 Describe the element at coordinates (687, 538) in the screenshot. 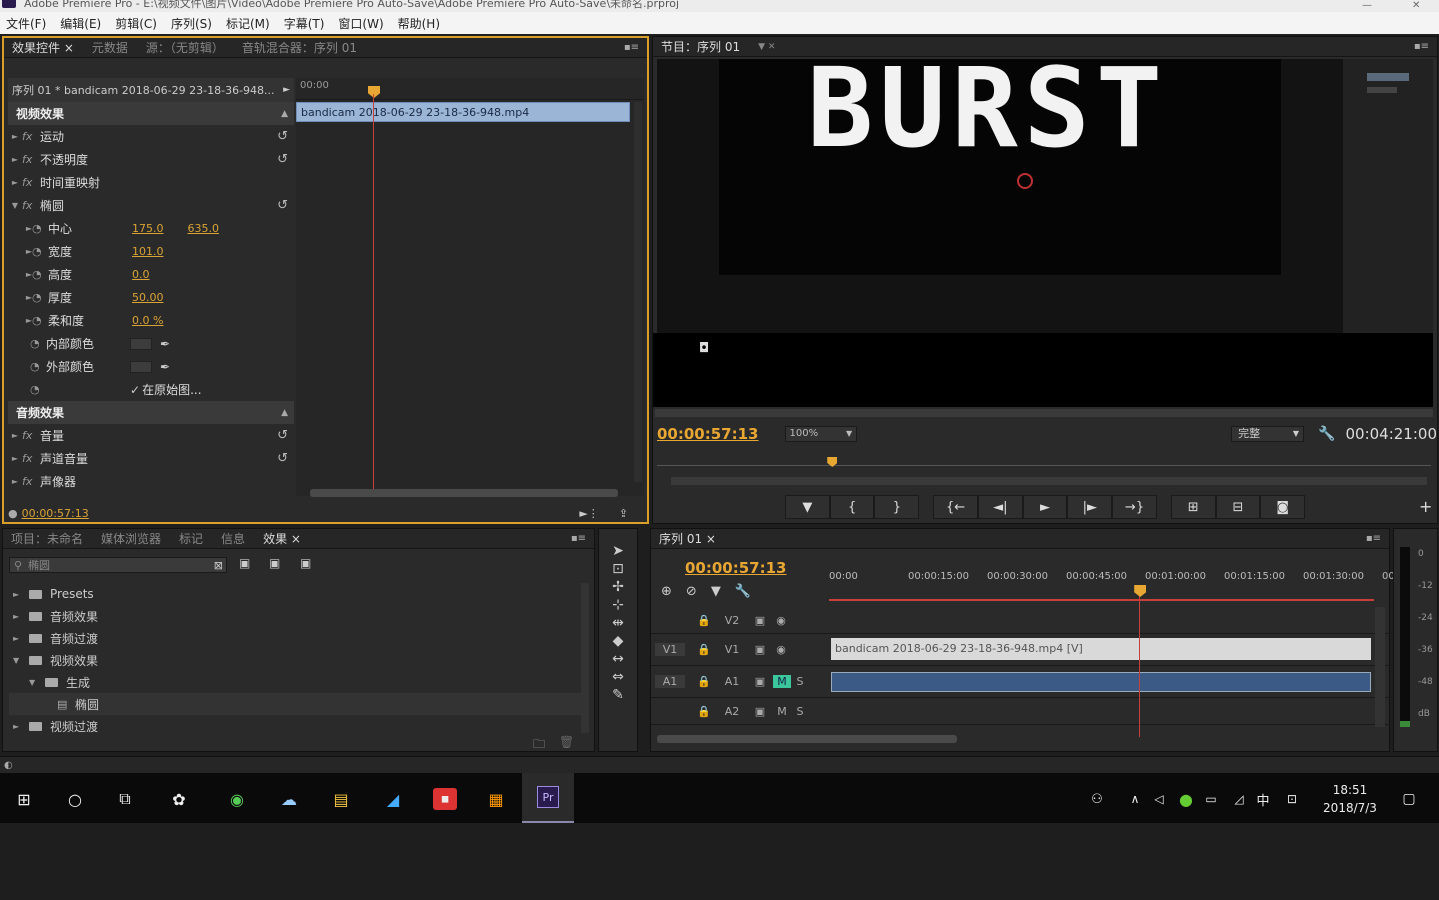

I see `tab-sequence: 序列 01 ×` at that location.